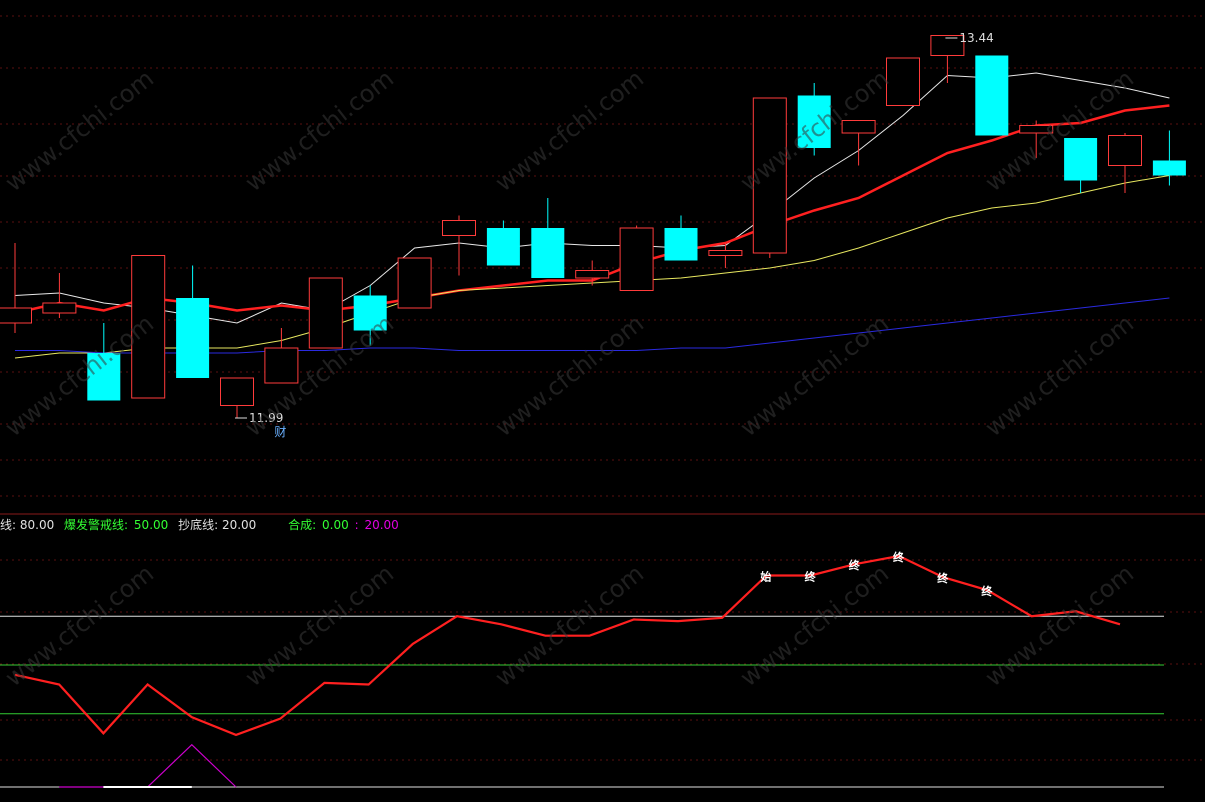  What do you see at coordinates (96, 525) in the screenshot?
I see `legend-alert-label: 爆发警戒线:` at bounding box center [96, 525].